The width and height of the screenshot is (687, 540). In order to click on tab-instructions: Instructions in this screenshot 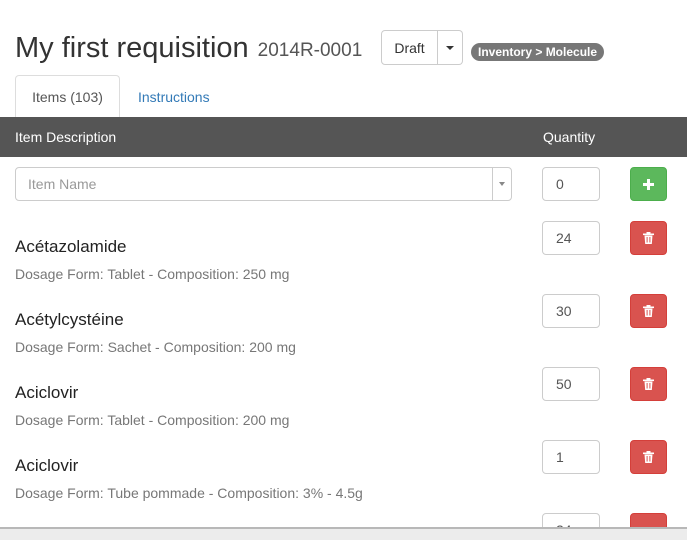, I will do `click(174, 96)`.